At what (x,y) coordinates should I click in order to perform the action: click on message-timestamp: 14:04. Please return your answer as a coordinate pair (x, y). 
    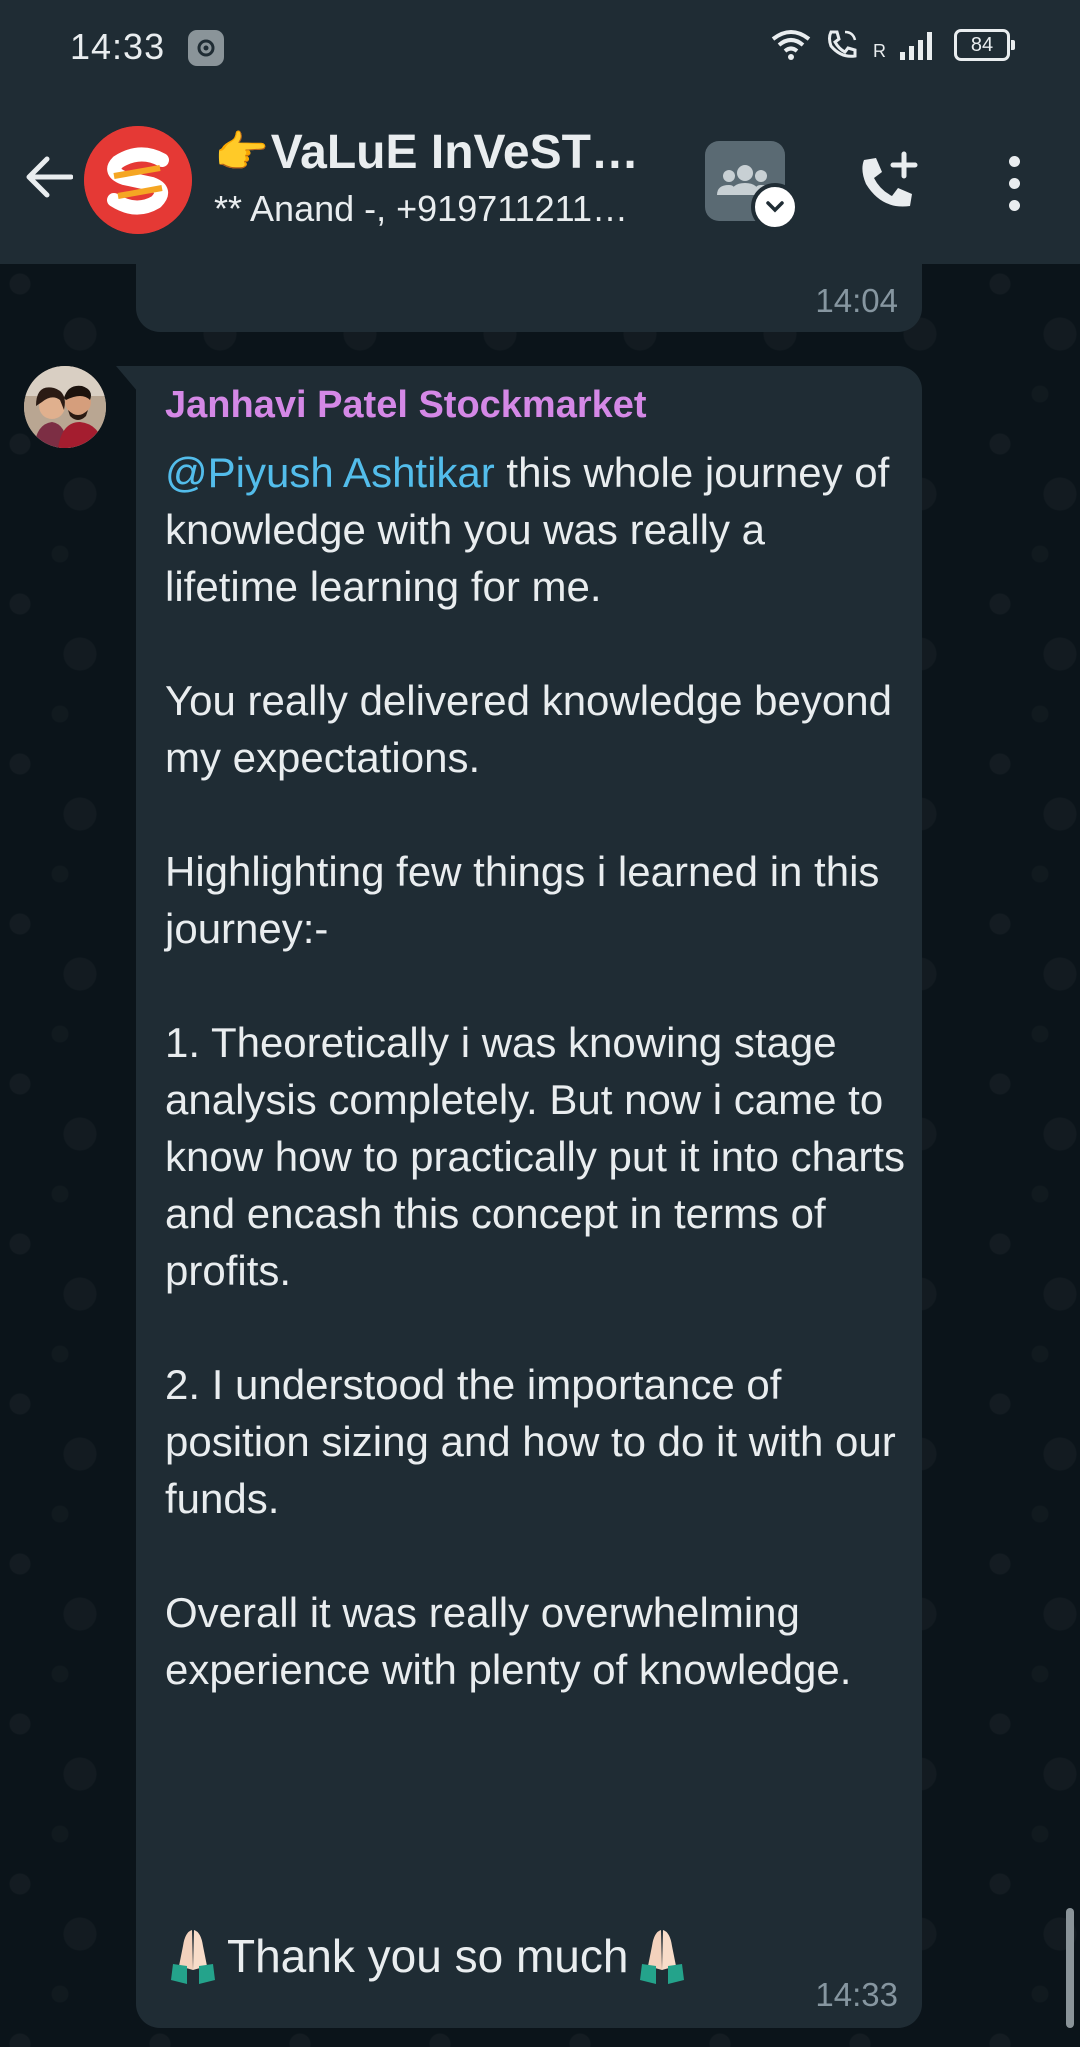
    Looking at the image, I should click on (856, 300).